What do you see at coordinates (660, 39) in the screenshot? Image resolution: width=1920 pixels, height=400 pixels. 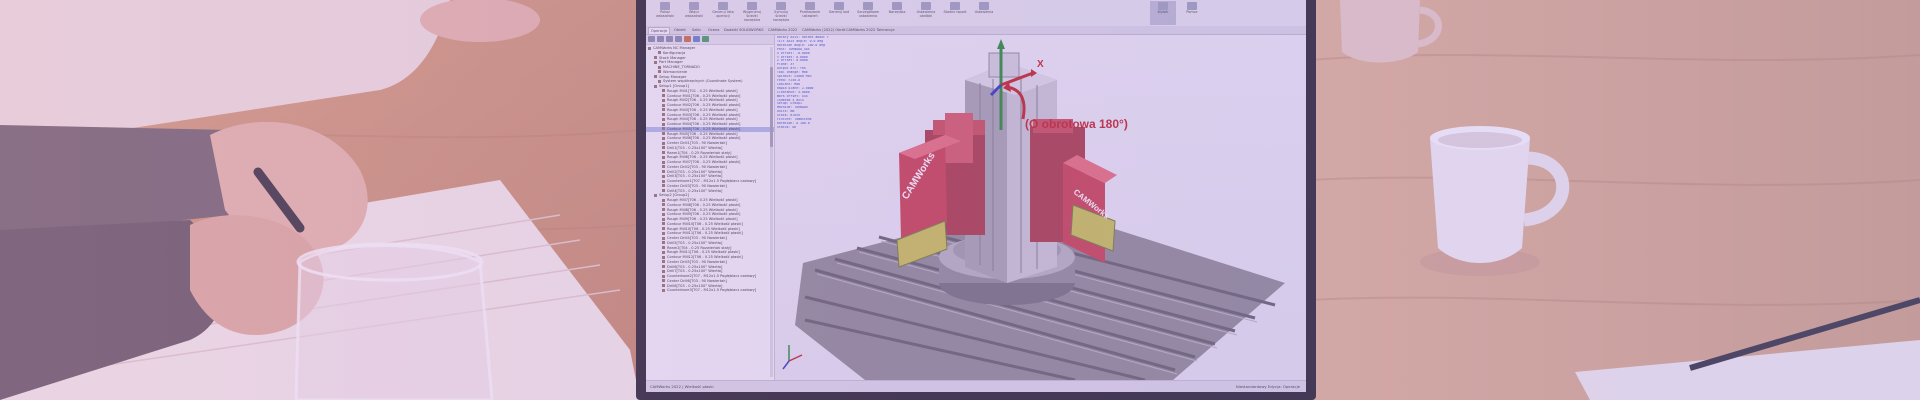 I see `property-manager-icon` at bounding box center [660, 39].